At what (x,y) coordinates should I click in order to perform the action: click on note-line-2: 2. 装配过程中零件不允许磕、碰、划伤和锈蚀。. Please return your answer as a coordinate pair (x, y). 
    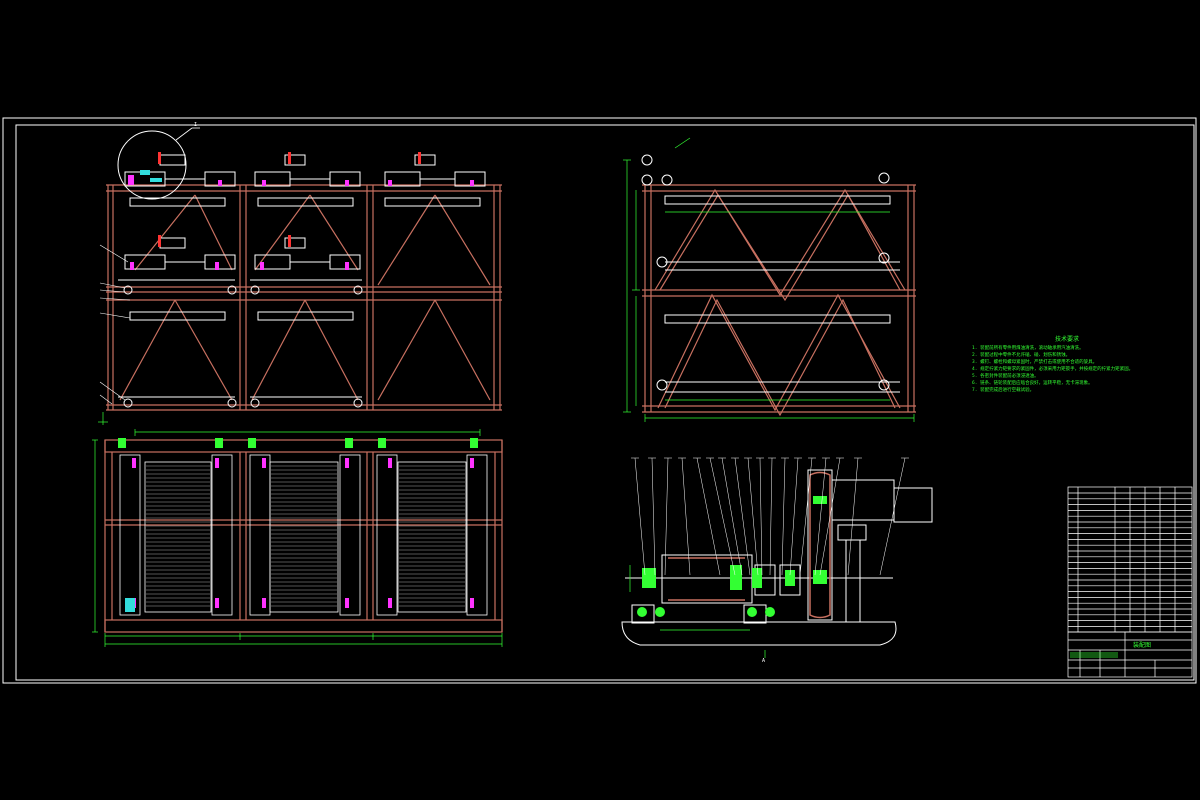
    Looking at the image, I should click on (1021, 354).